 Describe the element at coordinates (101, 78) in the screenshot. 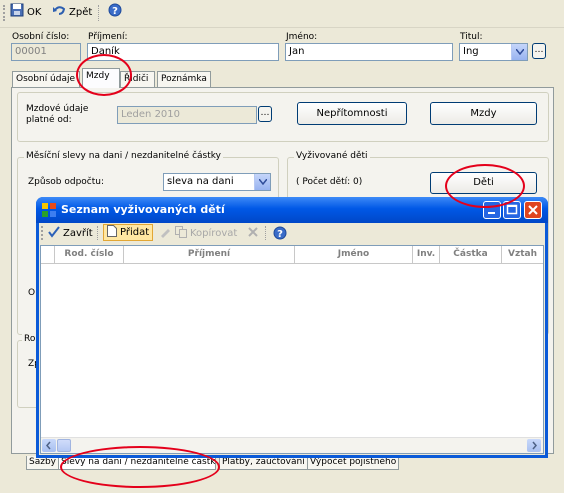

I see `tab-wages: Mzdy` at that location.